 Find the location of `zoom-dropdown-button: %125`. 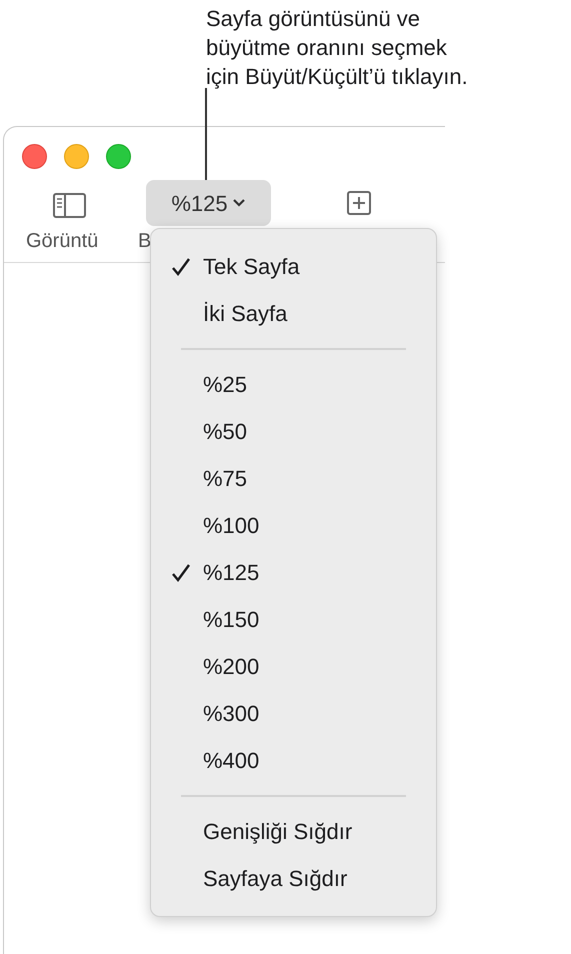

zoom-dropdown-button: %125 is located at coordinates (208, 203).